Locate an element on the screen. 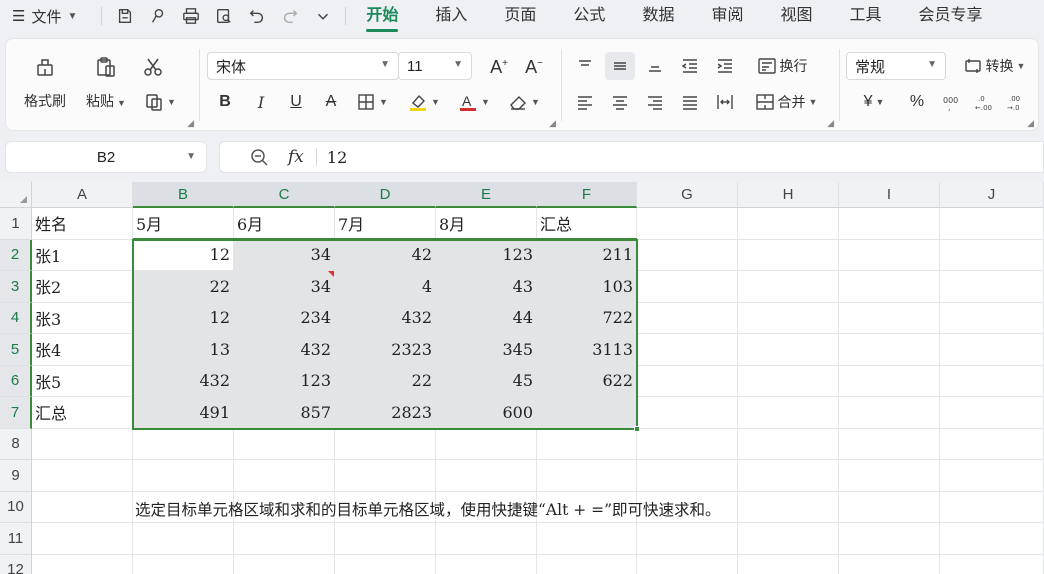  font-color-button: A ▼ is located at coordinates (474, 102).